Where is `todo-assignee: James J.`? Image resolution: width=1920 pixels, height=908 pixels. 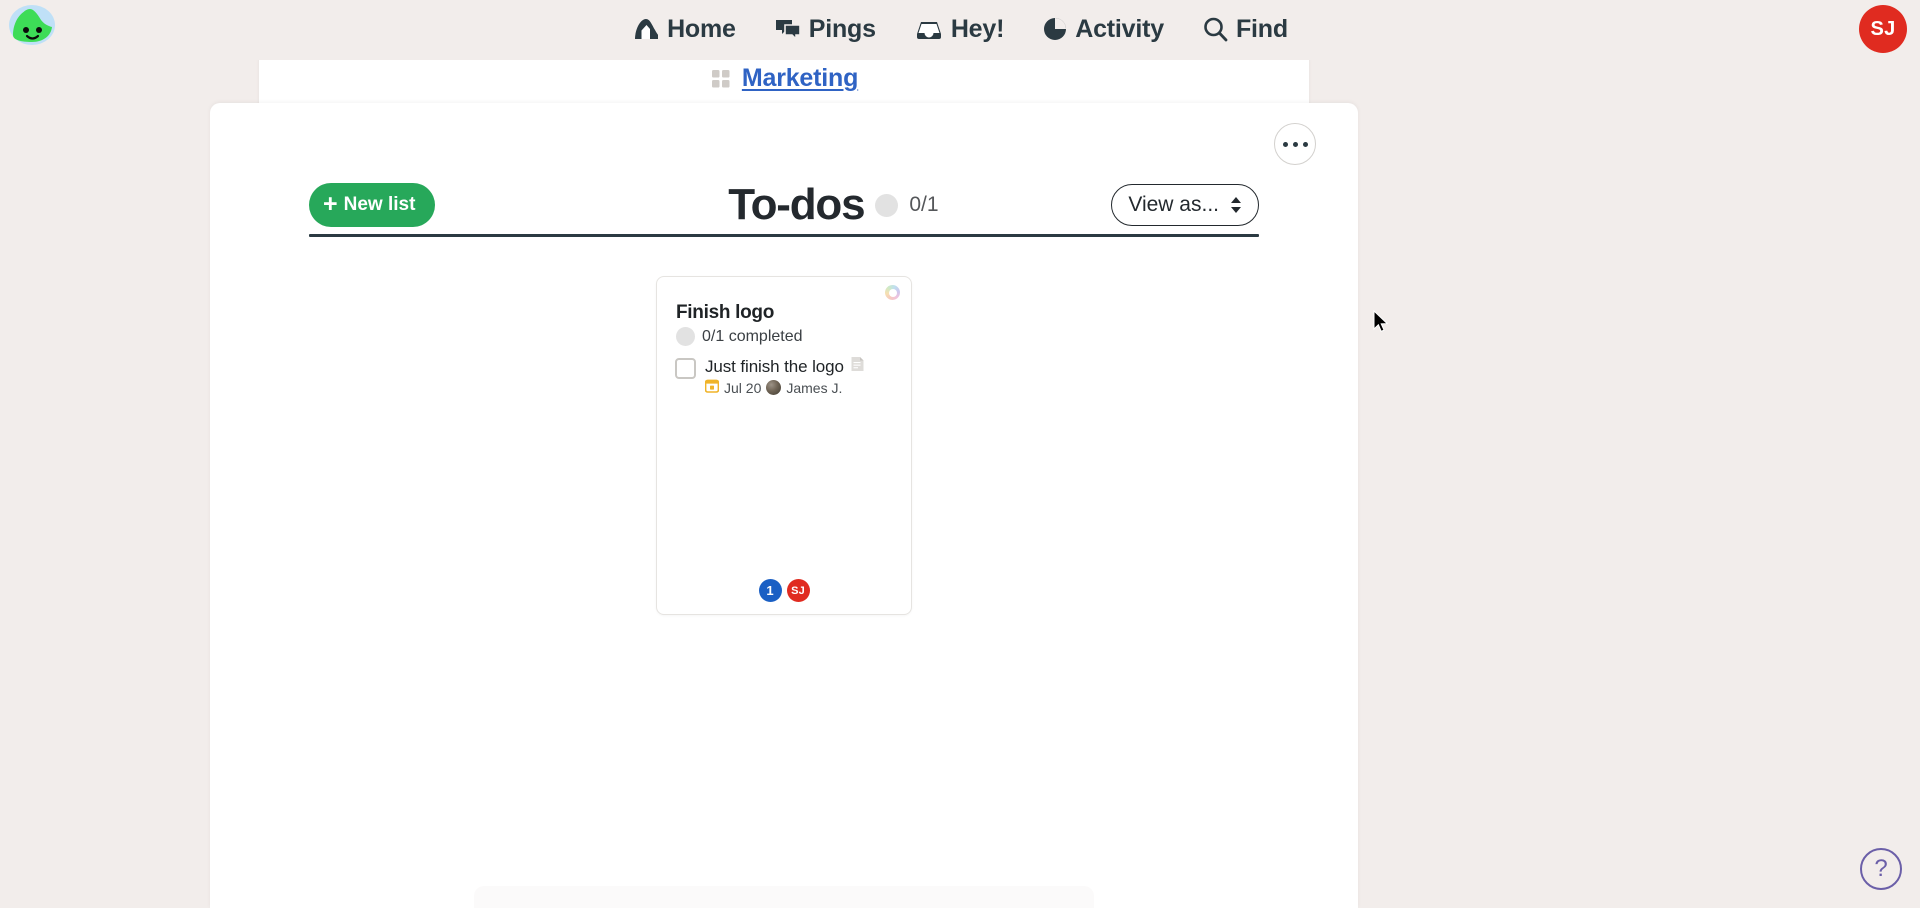
todo-assignee: James J. is located at coordinates (814, 387).